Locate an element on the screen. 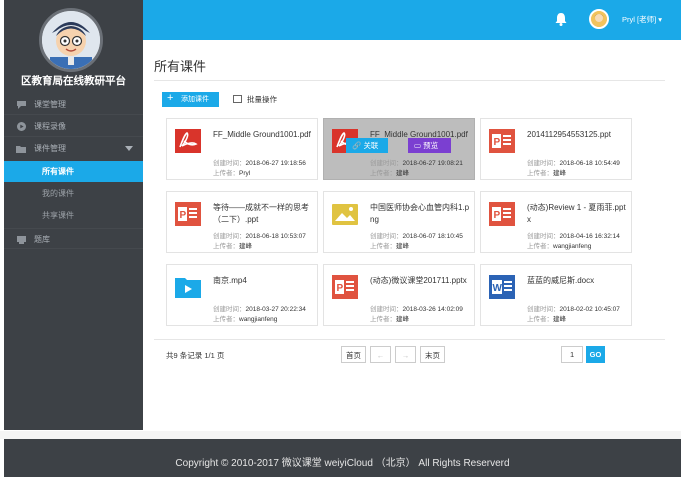 The image size is (681, 477). sidebar-item-classroom: 课堂管理 is located at coordinates (73, 104).